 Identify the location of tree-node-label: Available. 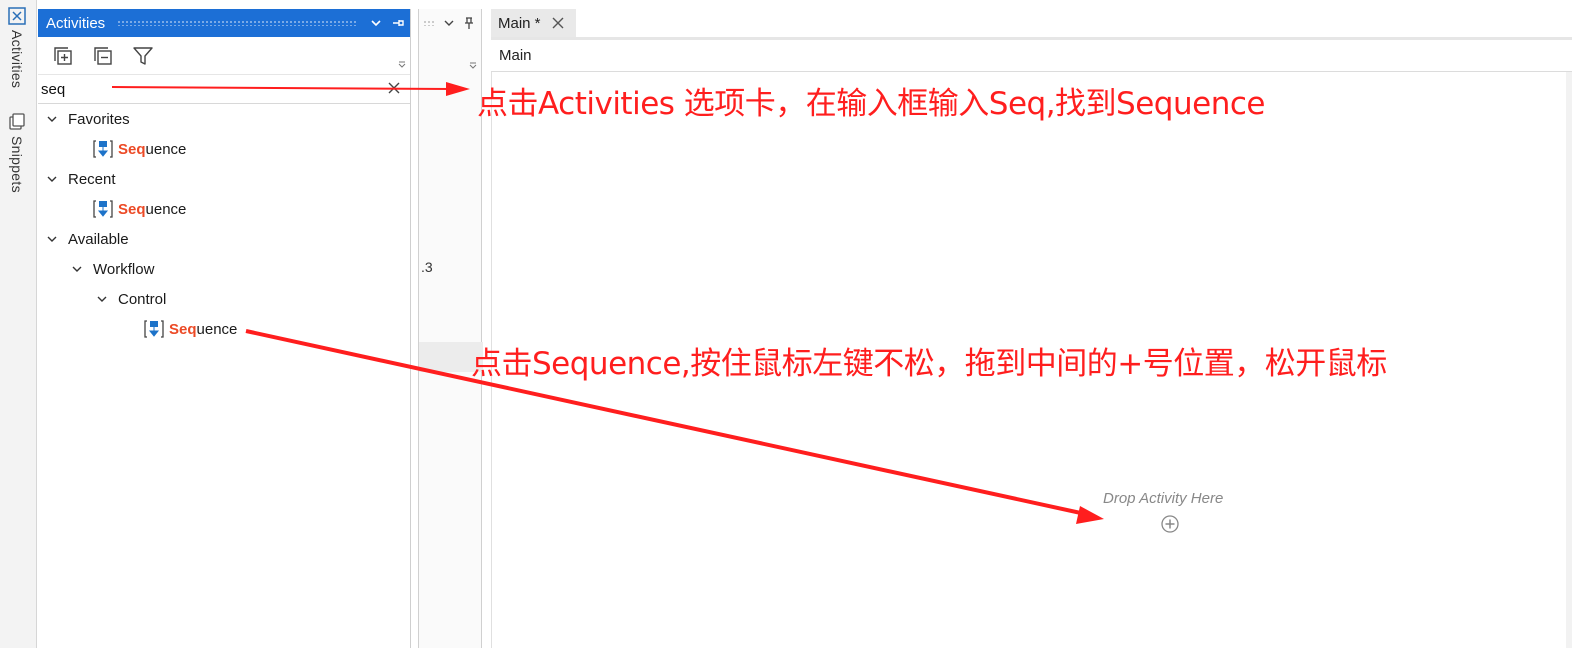
(98, 239).